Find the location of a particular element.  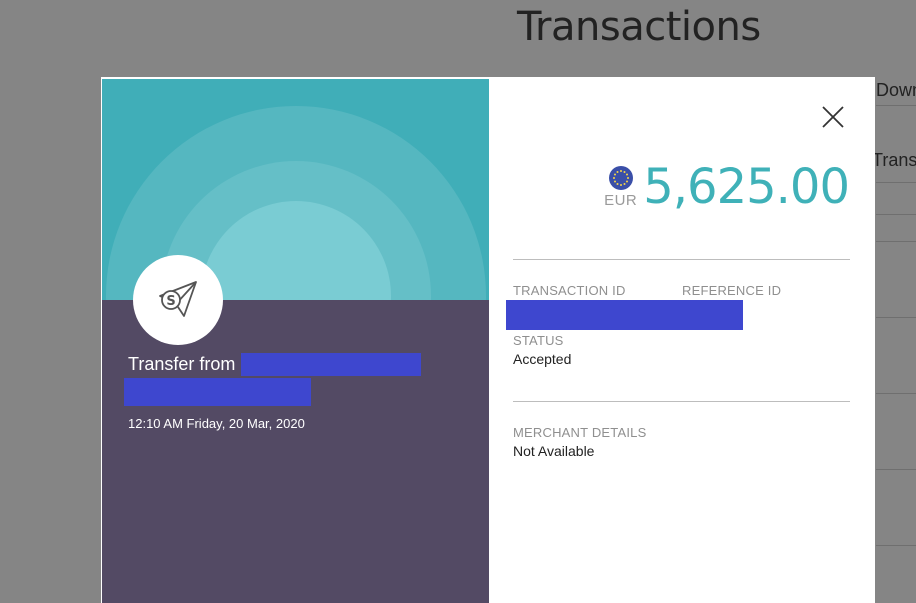

transfer-title: Transfer from is located at coordinates (275, 364).